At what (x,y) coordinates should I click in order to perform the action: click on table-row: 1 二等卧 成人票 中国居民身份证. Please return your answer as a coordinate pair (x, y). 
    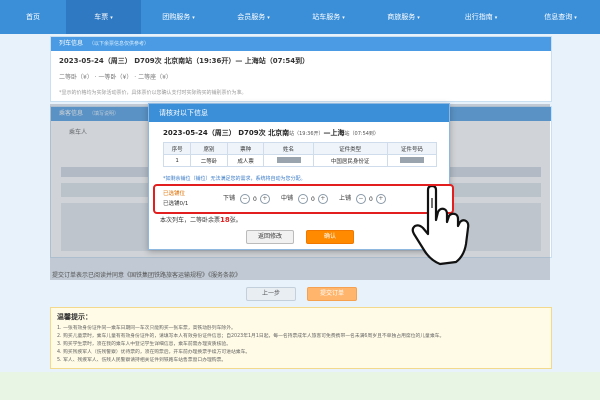
    Looking at the image, I should click on (300, 160).